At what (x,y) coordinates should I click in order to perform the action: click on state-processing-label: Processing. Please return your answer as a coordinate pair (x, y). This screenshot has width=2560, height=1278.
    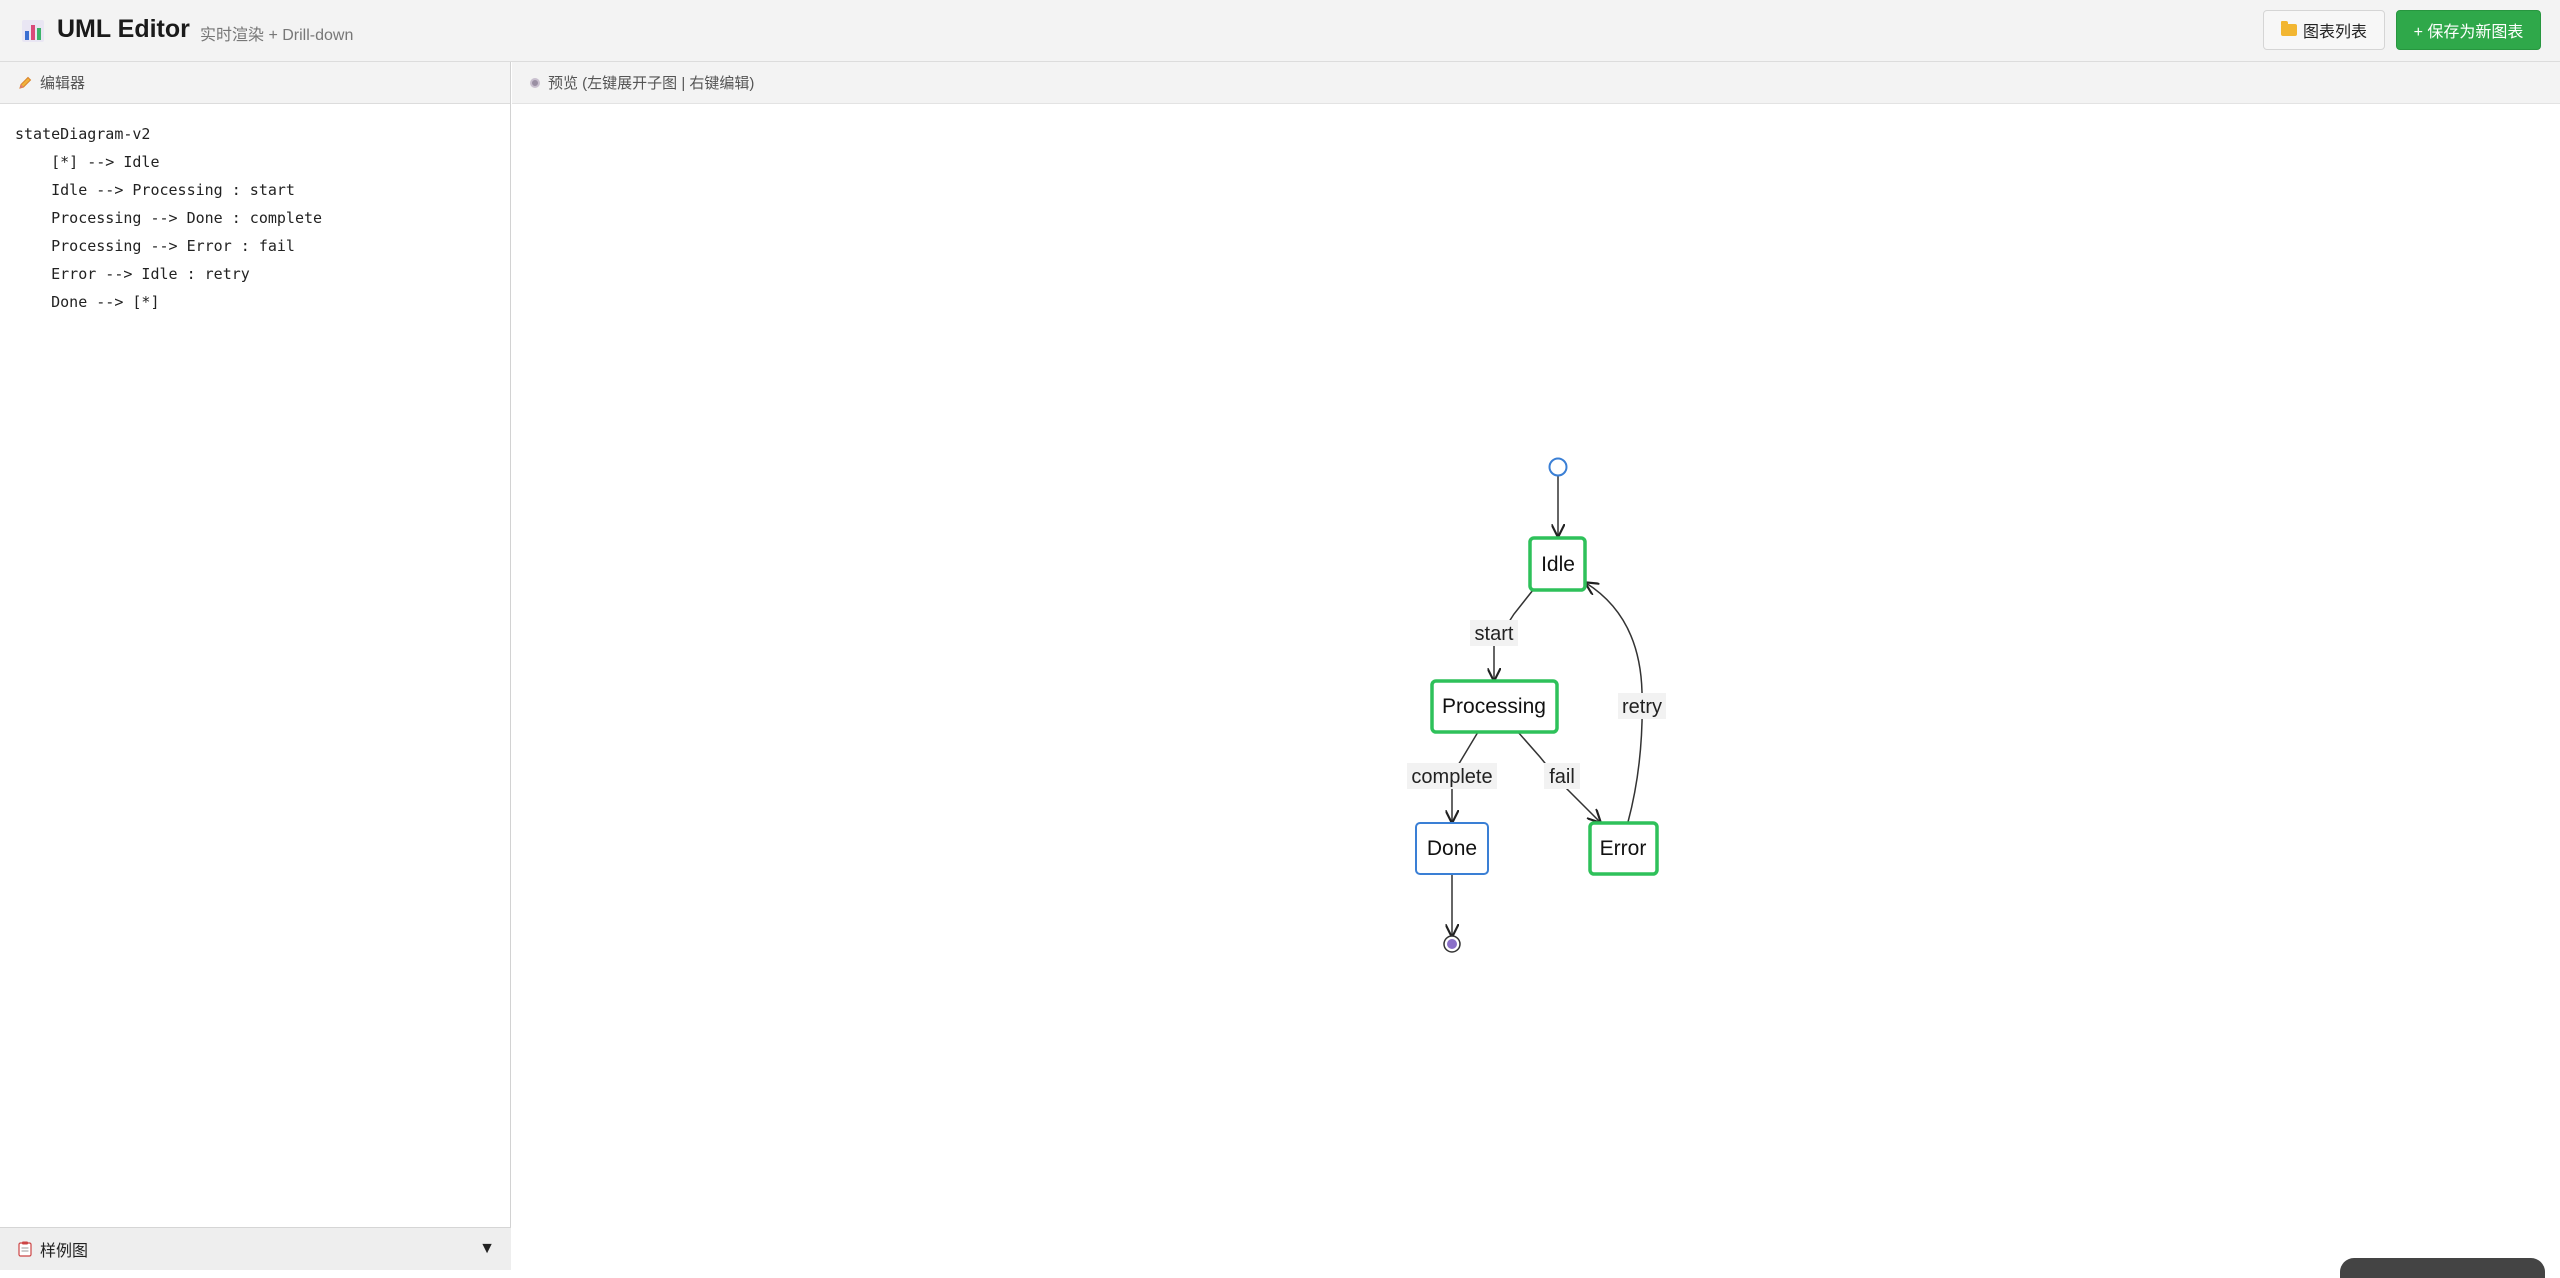
    Looking at the image, I should click on (1494, 706).